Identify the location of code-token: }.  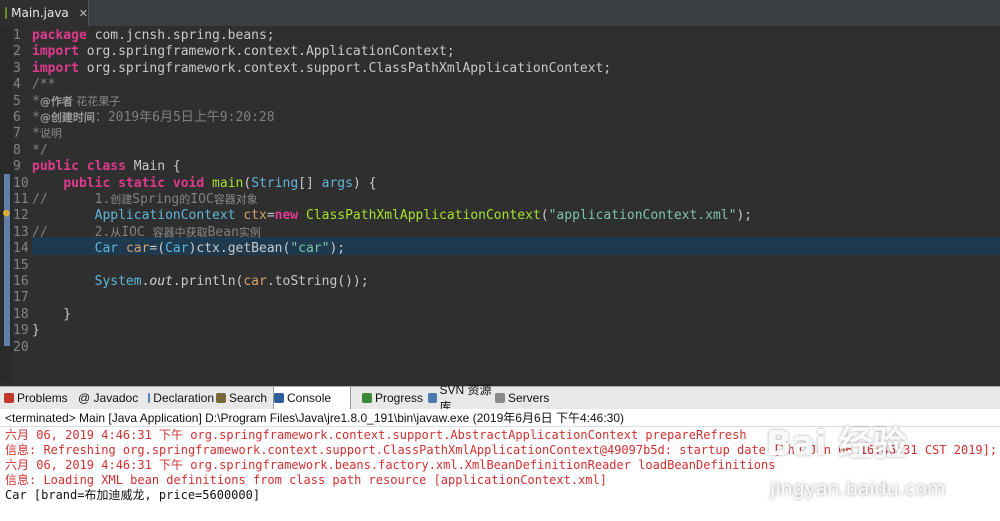
(52, 314).